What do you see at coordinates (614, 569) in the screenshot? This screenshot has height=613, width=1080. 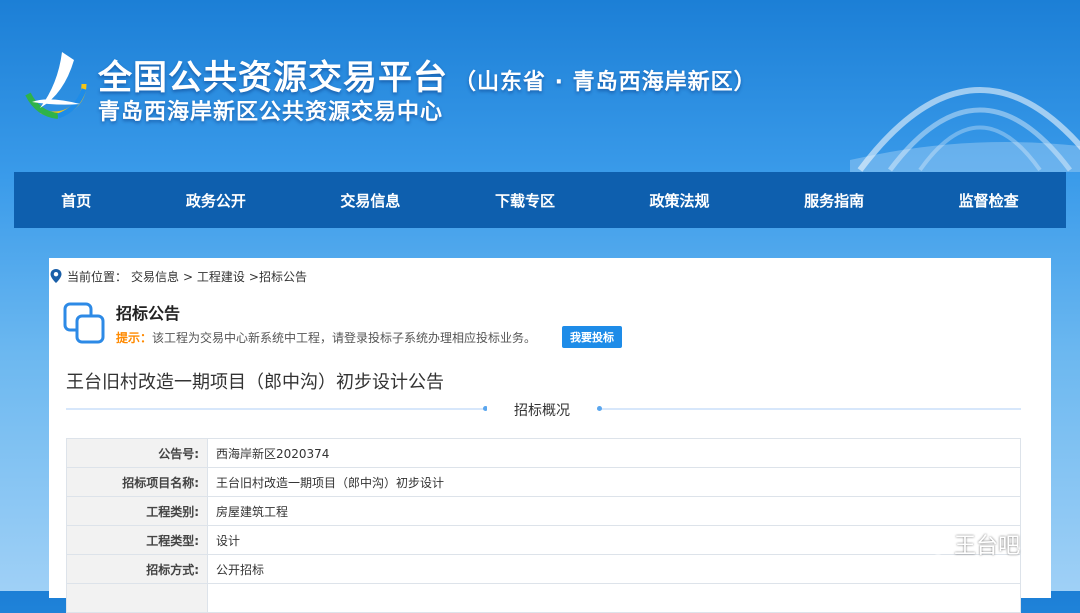 I see `row-value: 公开招标` at bounding box center [614, 569].